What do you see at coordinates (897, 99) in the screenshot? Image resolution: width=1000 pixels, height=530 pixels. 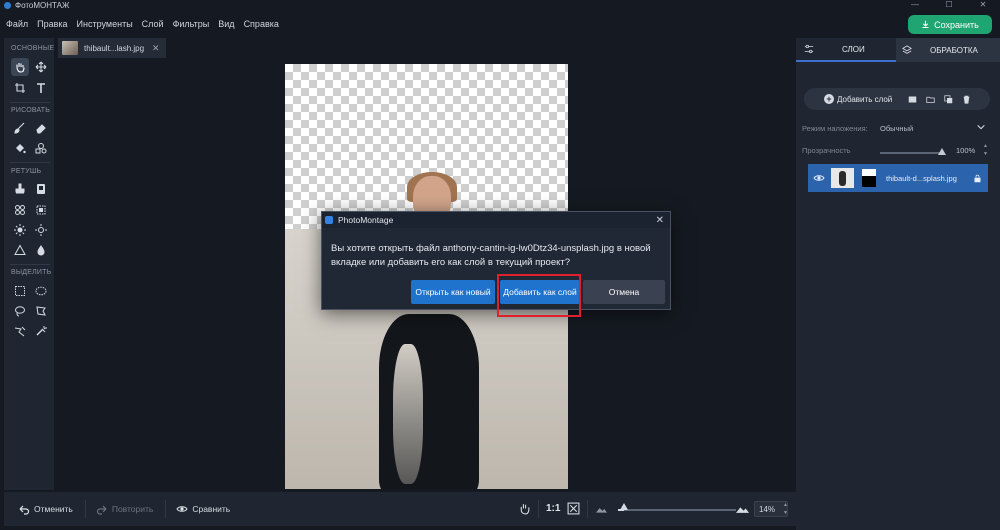 I see `layer-actions-bar: + Добавить слой` at bounding box center [897, 99].